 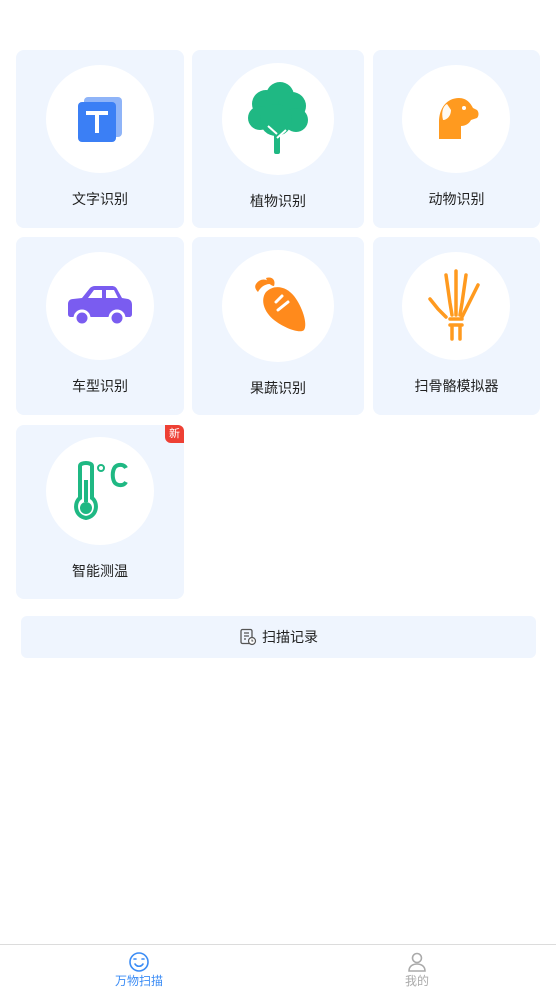 I want to click on card-animal-recognition: 动物识别, so click(x=456, y=139).